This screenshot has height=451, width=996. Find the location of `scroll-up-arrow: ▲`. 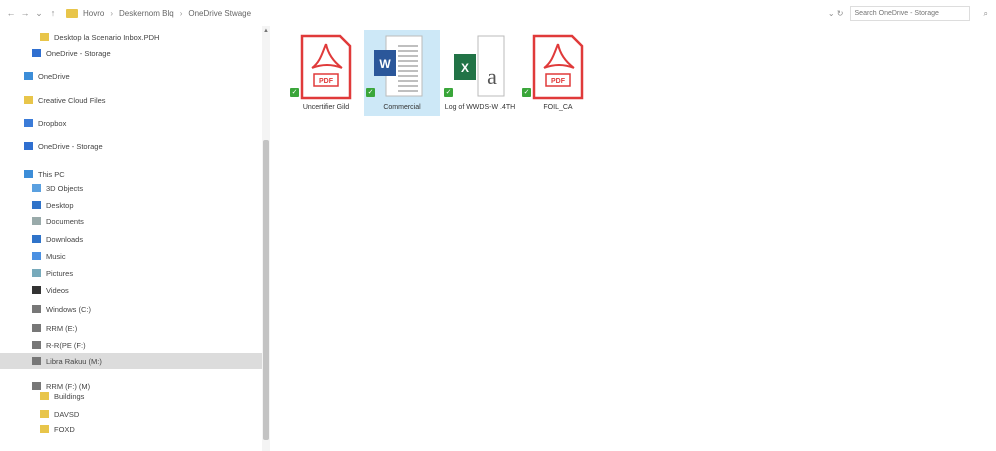

scroll-up-arrow: ▲ is located at coordinates (266, 32).